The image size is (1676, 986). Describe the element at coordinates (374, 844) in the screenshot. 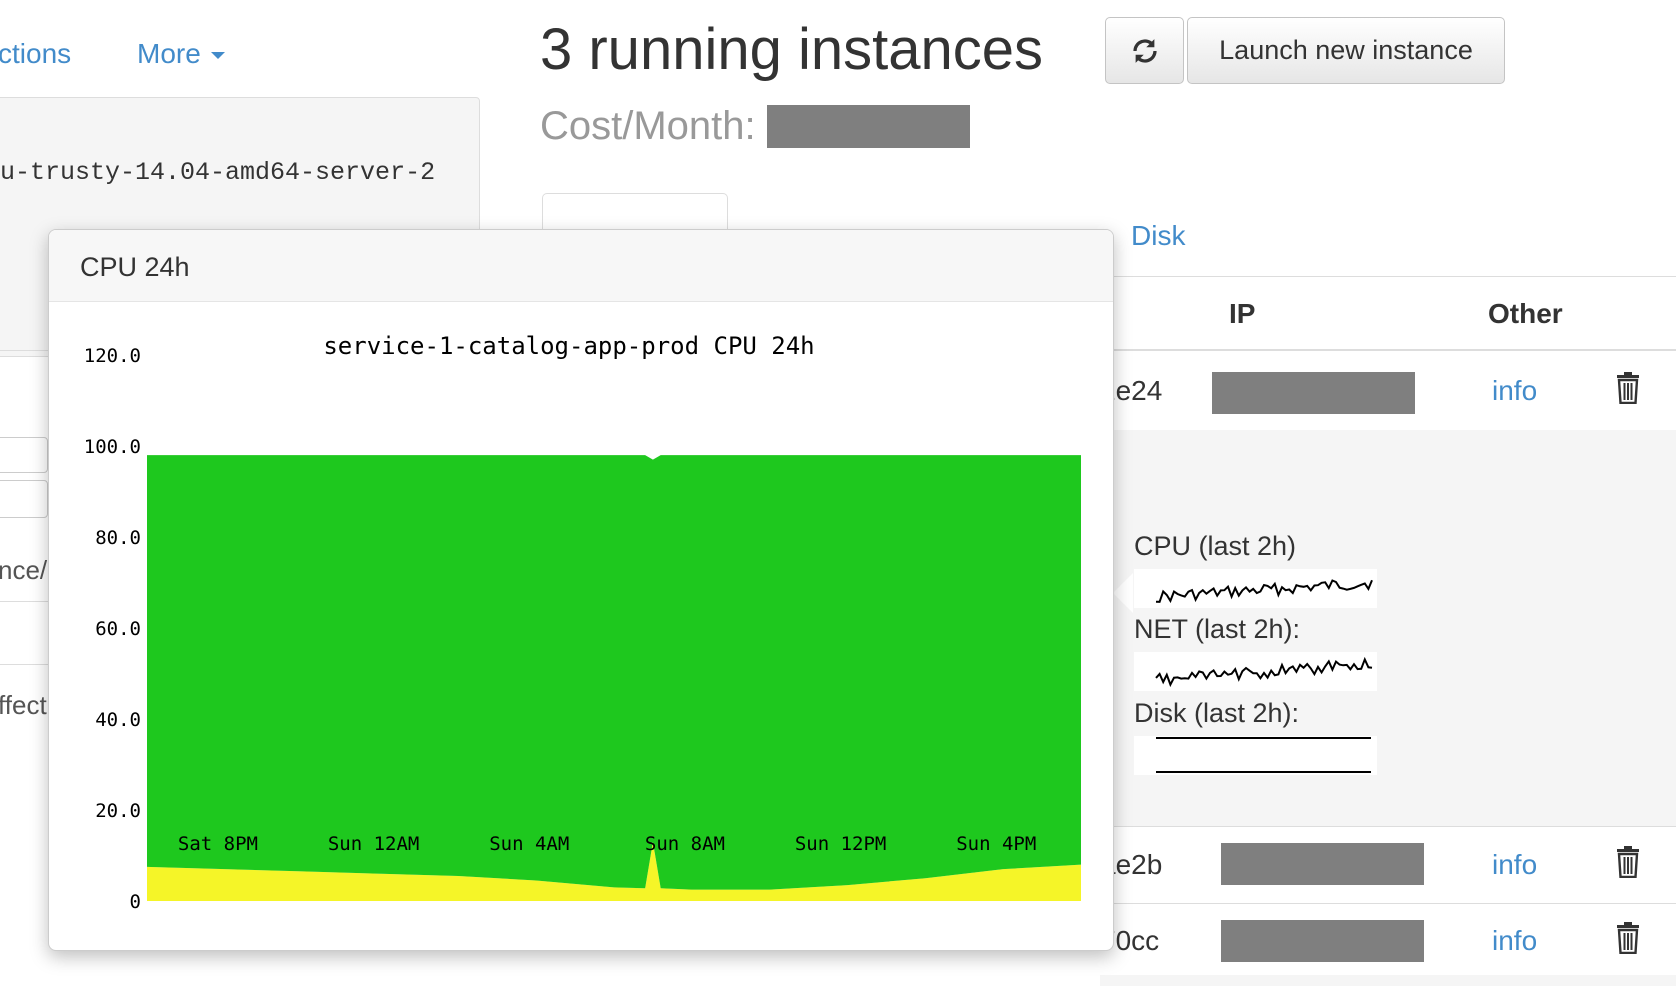

I see `x-tick-label: Sun 12AM` at that location.